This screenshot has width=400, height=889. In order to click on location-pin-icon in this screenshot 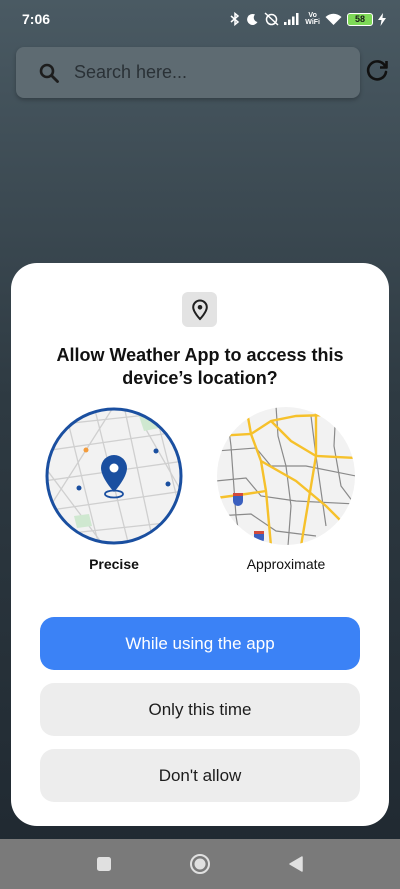, I will do `click(199, 309)`.